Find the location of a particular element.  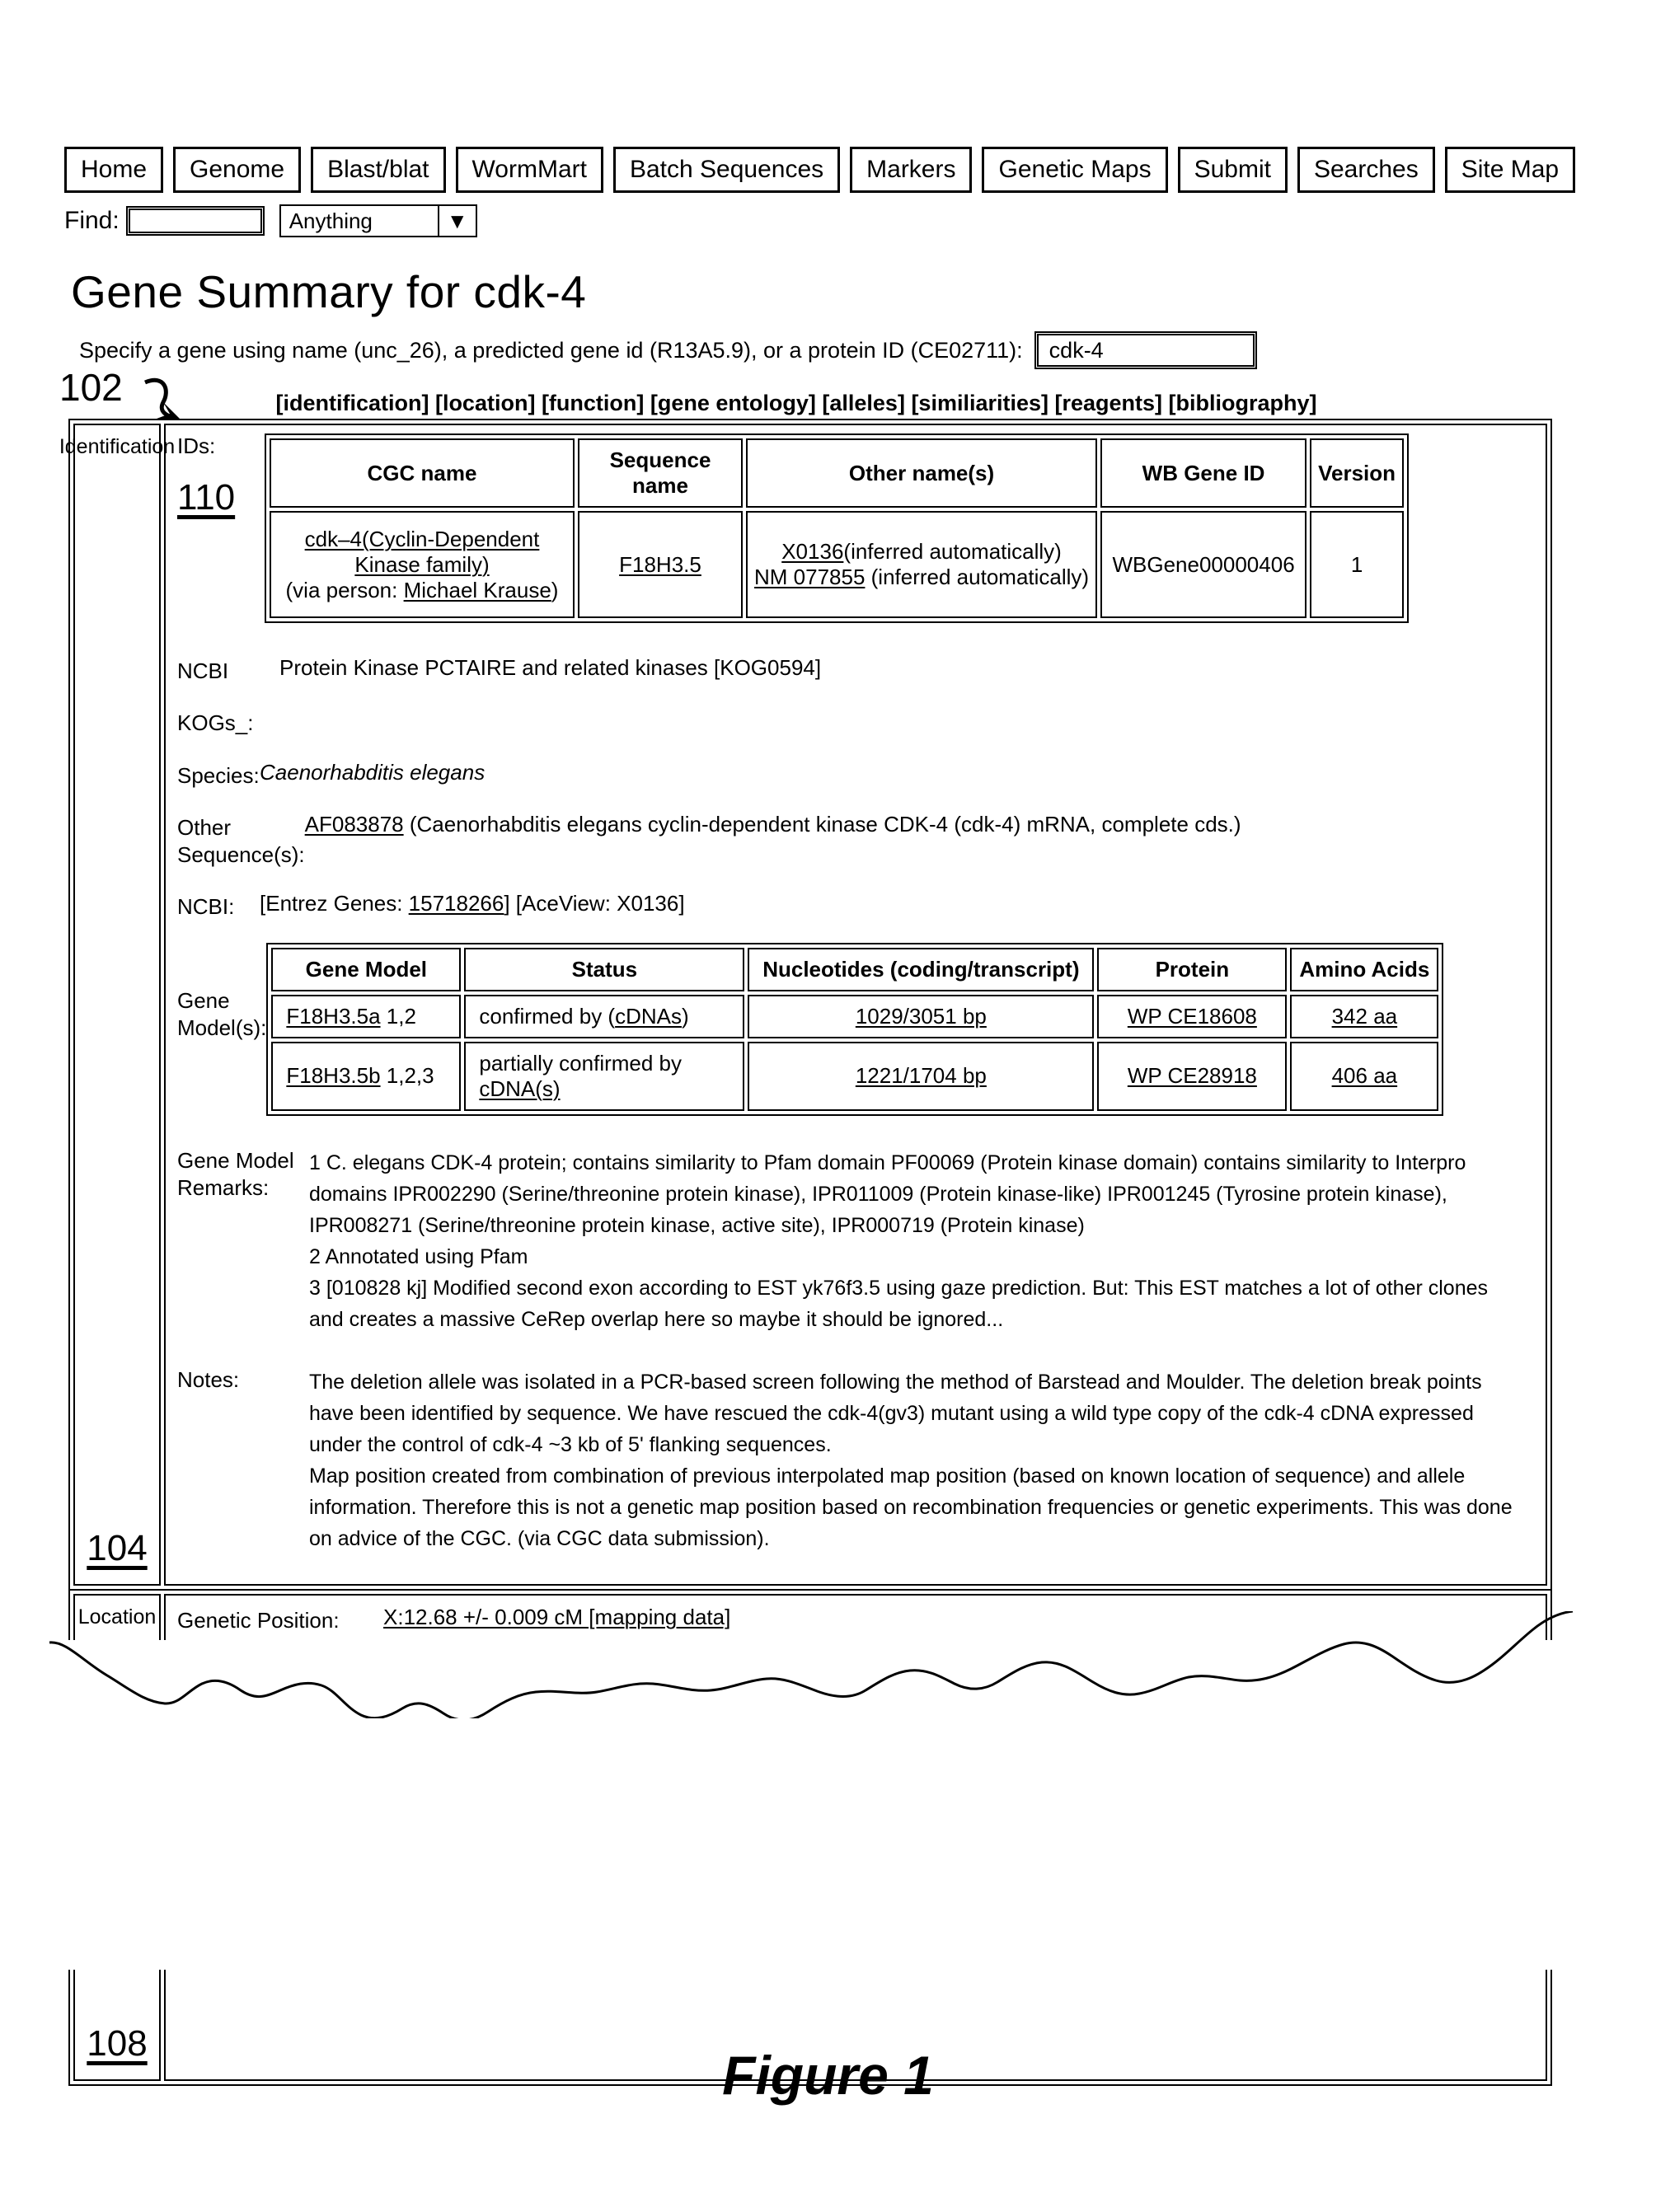

section-identification-label: Identification is located at coordinates (117, 446).